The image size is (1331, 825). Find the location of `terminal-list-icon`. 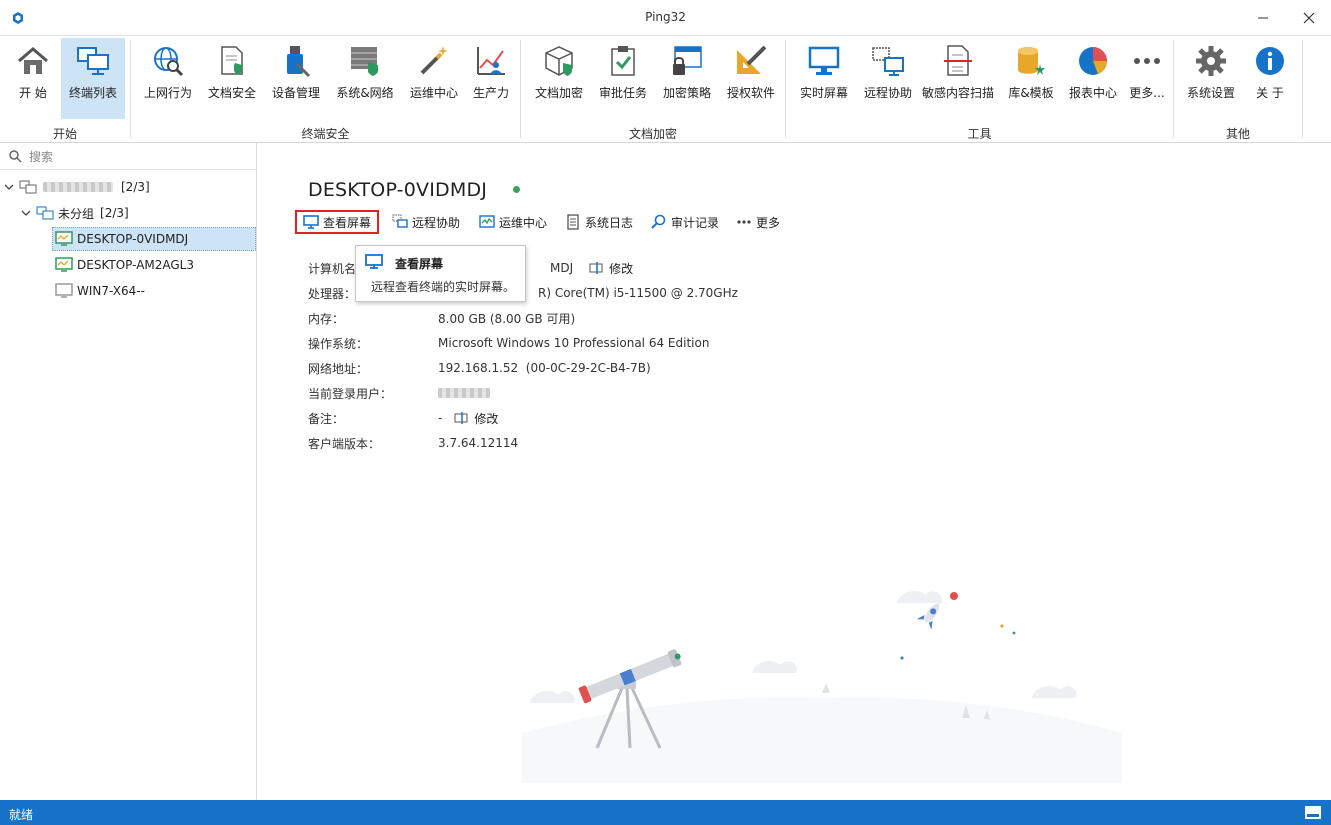

terminal-list-icon is located at coordinates (93, 61).